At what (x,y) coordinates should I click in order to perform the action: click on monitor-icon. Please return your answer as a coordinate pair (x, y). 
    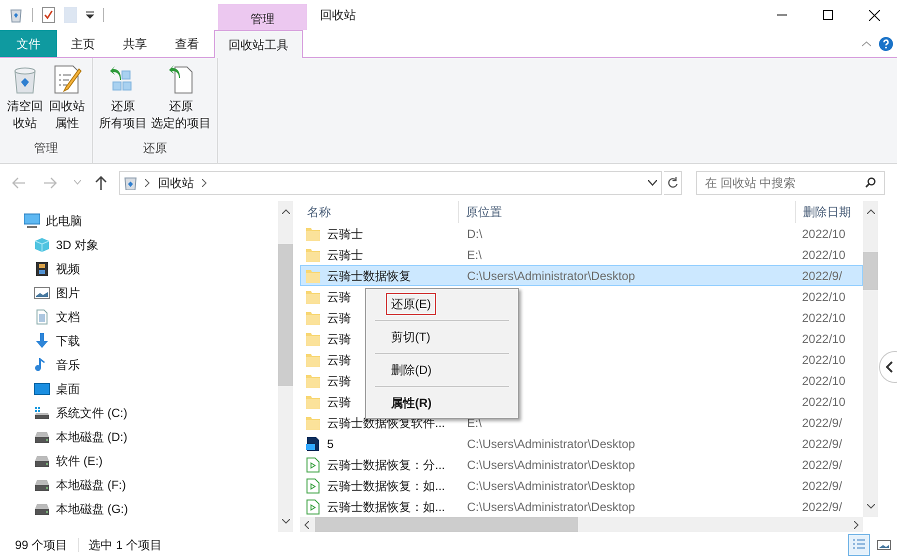
    Looking at the image, I should click on (32, 221).